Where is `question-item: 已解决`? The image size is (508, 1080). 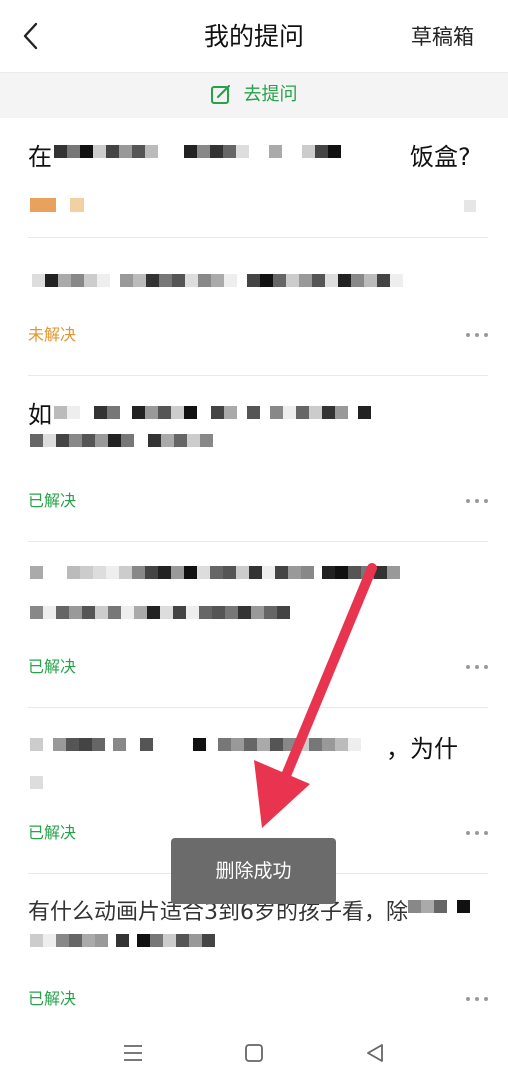
question-item: 已解决 is located at coordinates (258, 625).